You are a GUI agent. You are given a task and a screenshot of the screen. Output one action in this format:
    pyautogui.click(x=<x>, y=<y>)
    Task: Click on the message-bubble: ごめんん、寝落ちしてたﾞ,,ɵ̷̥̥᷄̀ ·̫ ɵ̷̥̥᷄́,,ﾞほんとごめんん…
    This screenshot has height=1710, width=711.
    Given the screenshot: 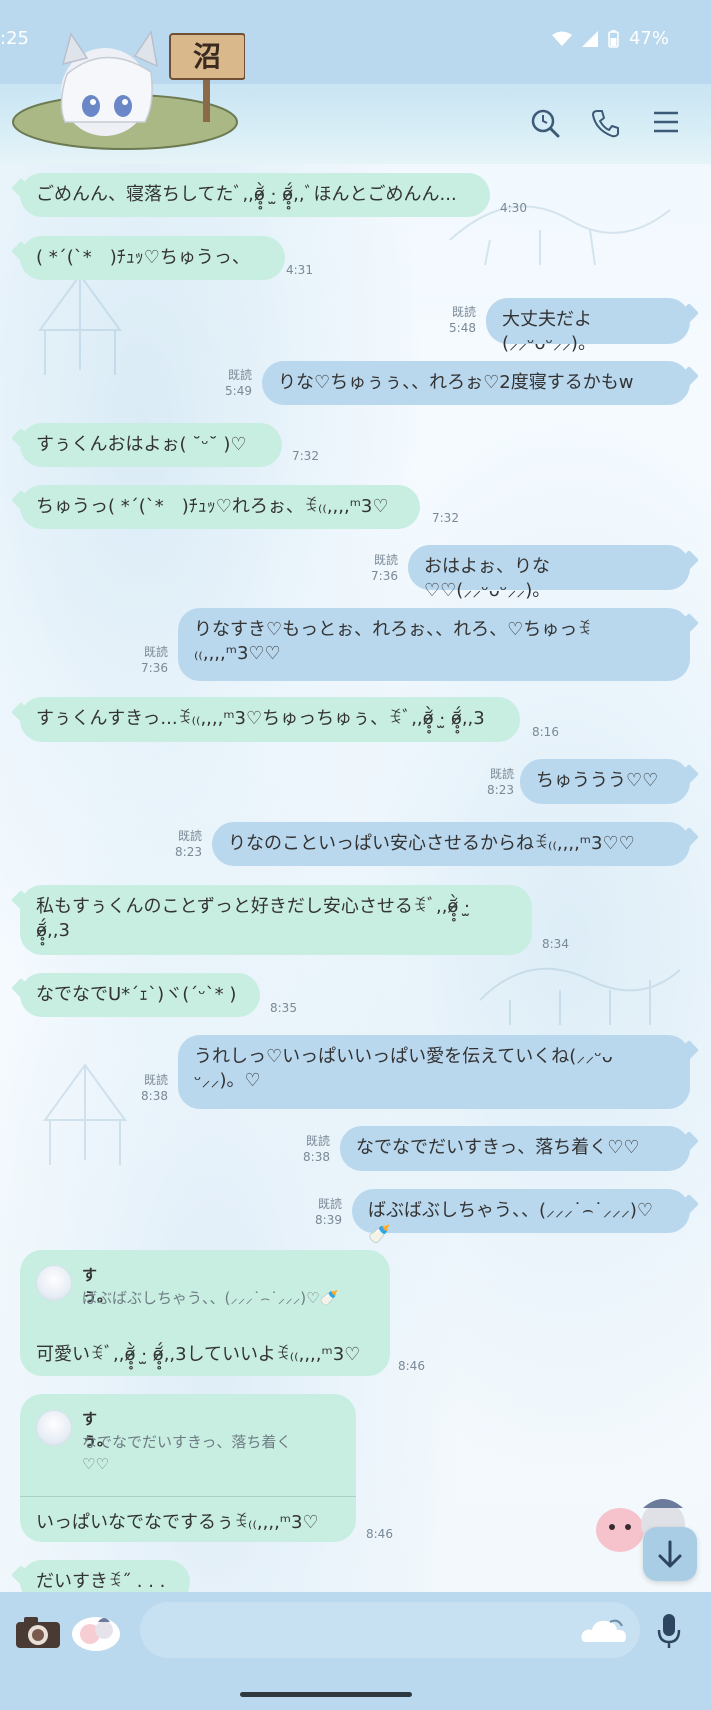 What is the action you would take?
    pyautogui.click(x=255, y=195)
    